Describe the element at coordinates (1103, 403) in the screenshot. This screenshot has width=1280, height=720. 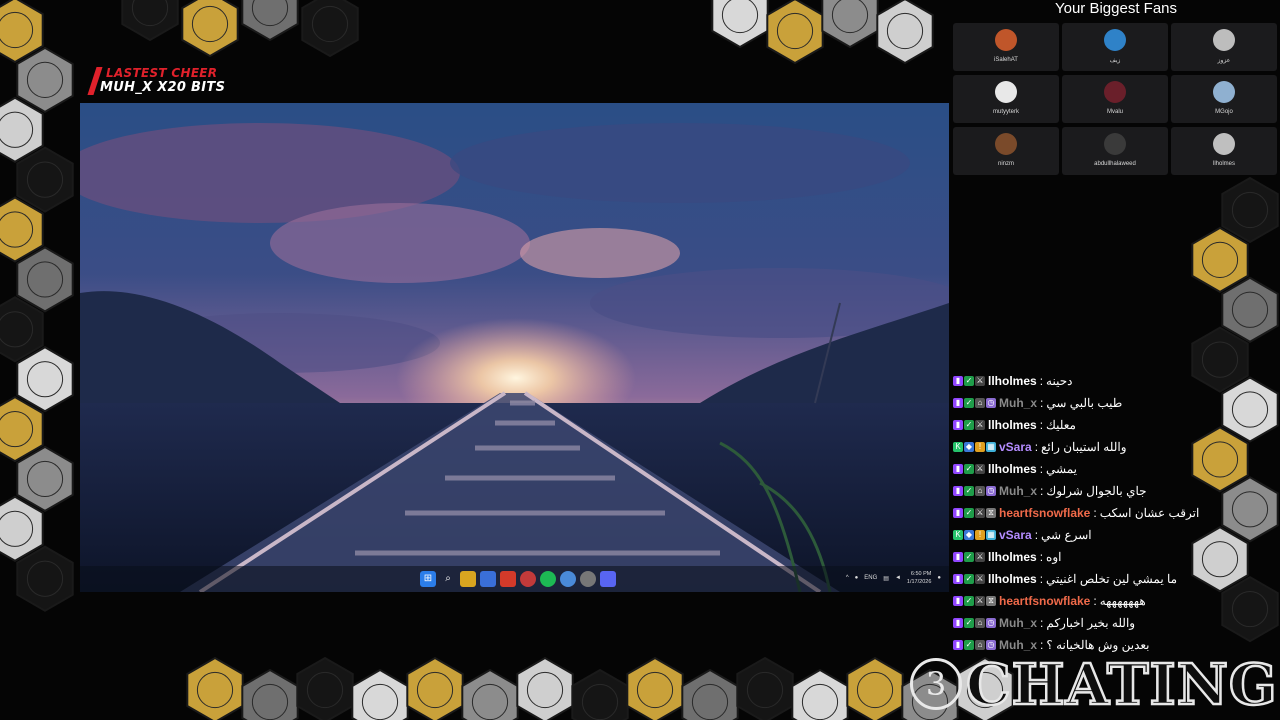
I see `chat-message: ▮ ✓ ⌂ ◷ Muh_x: طيب بالبي سي` at that location.